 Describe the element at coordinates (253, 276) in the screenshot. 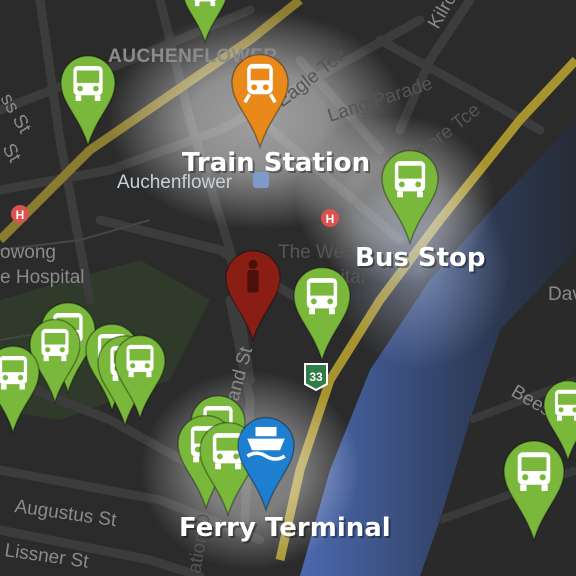

I see `person-icon` at that location.